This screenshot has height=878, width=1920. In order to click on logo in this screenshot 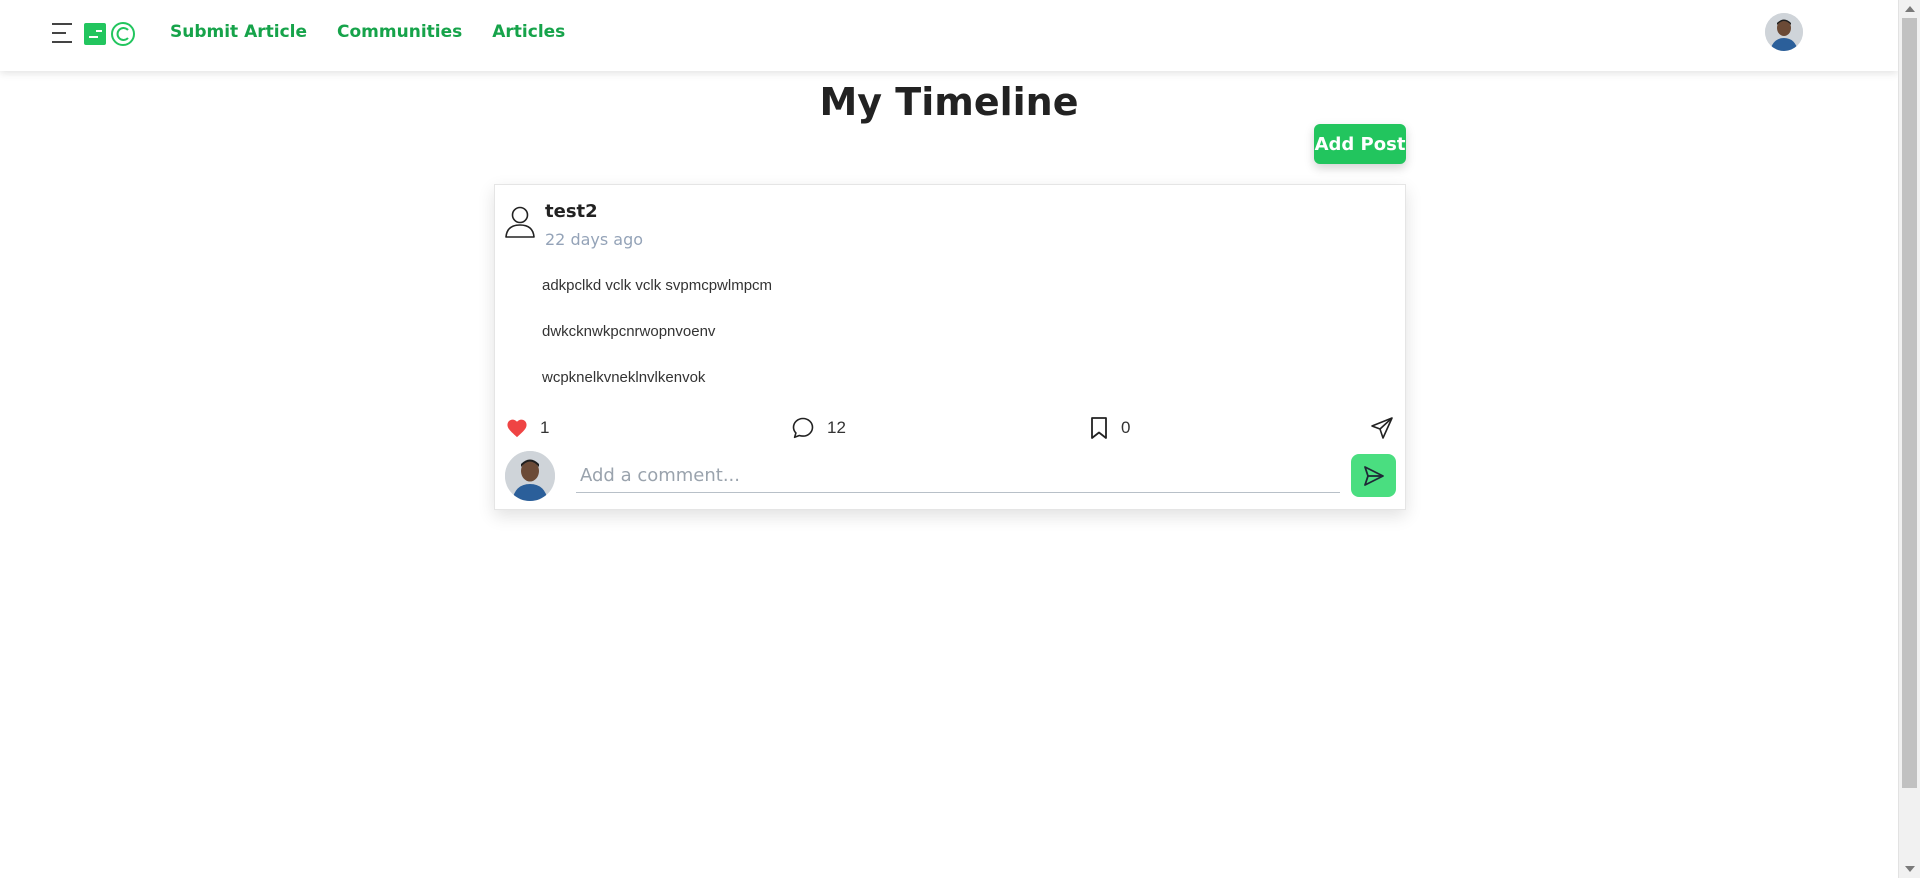, I will do `click(110, 34)`.